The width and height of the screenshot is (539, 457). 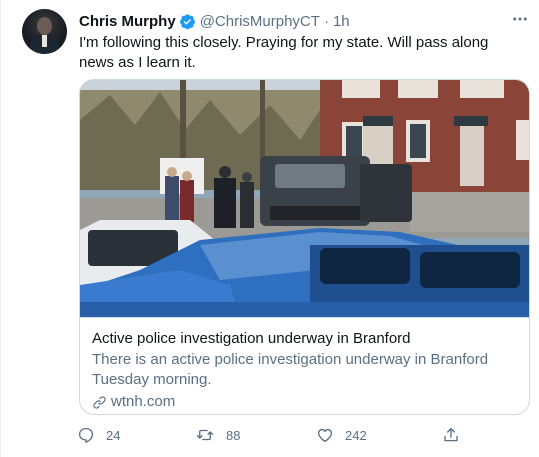 I want to click on link-card-domain: wtnh.com, so click(x=305, y=402).